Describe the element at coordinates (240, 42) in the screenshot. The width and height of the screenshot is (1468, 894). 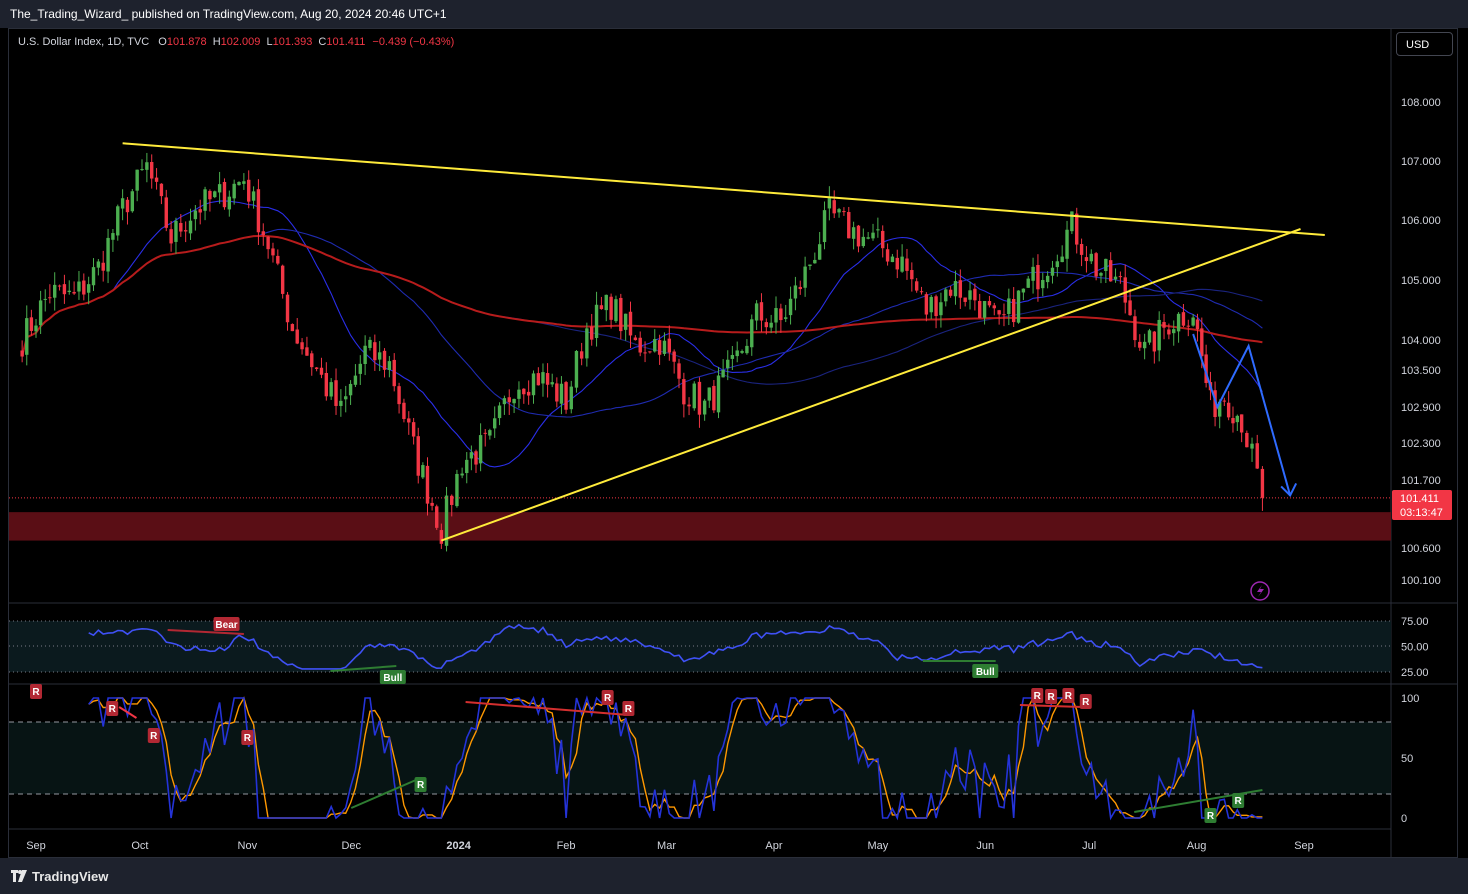
I see `legend-high-value: 102.009` at that location.